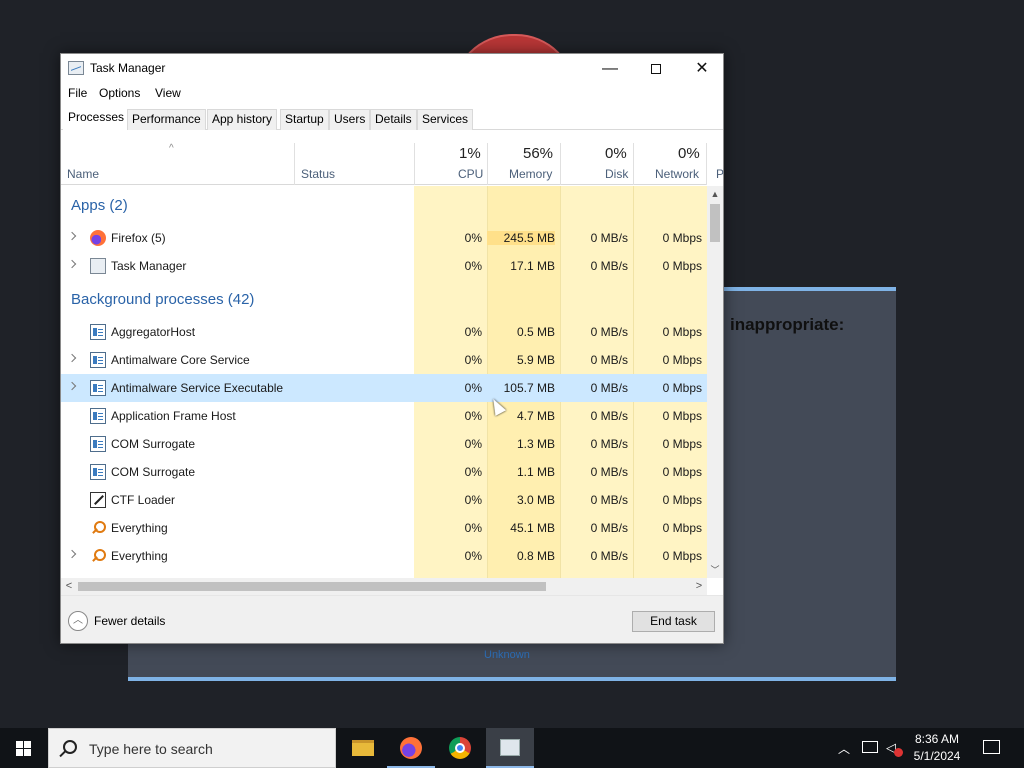 The image size is (1024, 768). I want to click on scroll-up-arrow-icon: ▲, so click(715, 194).